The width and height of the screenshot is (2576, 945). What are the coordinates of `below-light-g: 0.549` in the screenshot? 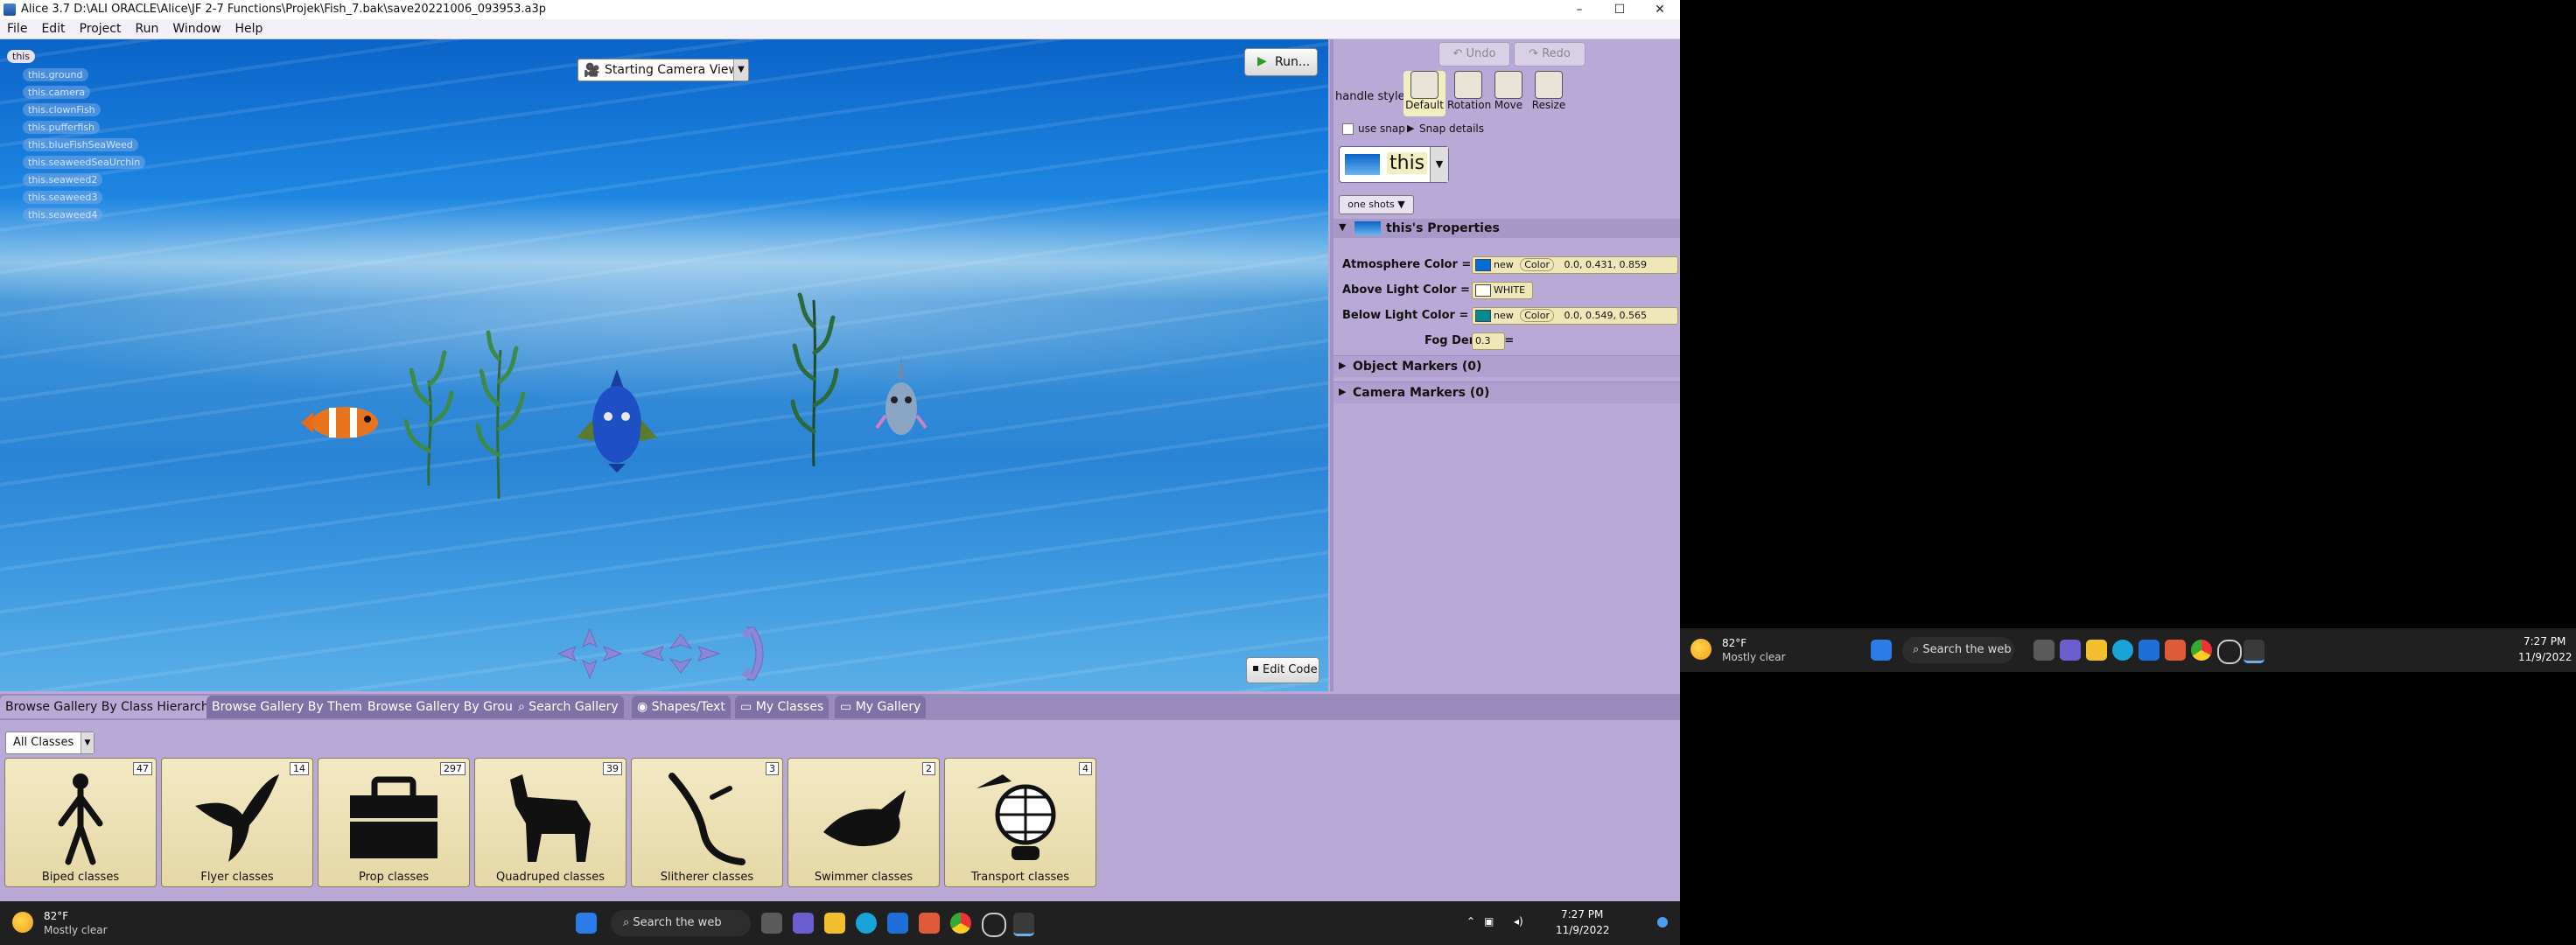 It's located at (1600, 315).